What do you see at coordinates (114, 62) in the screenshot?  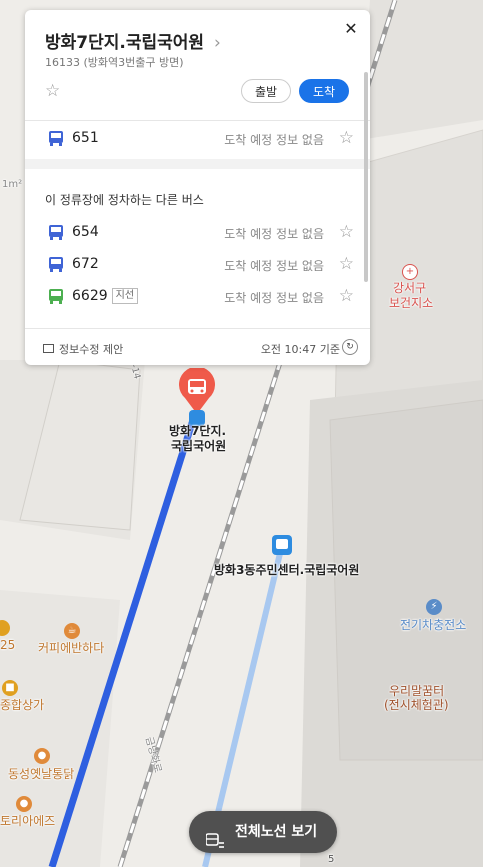 I see `stop-subtitle: 16133 (방화역3번출구 방면)` at bounding box center [114, 62].